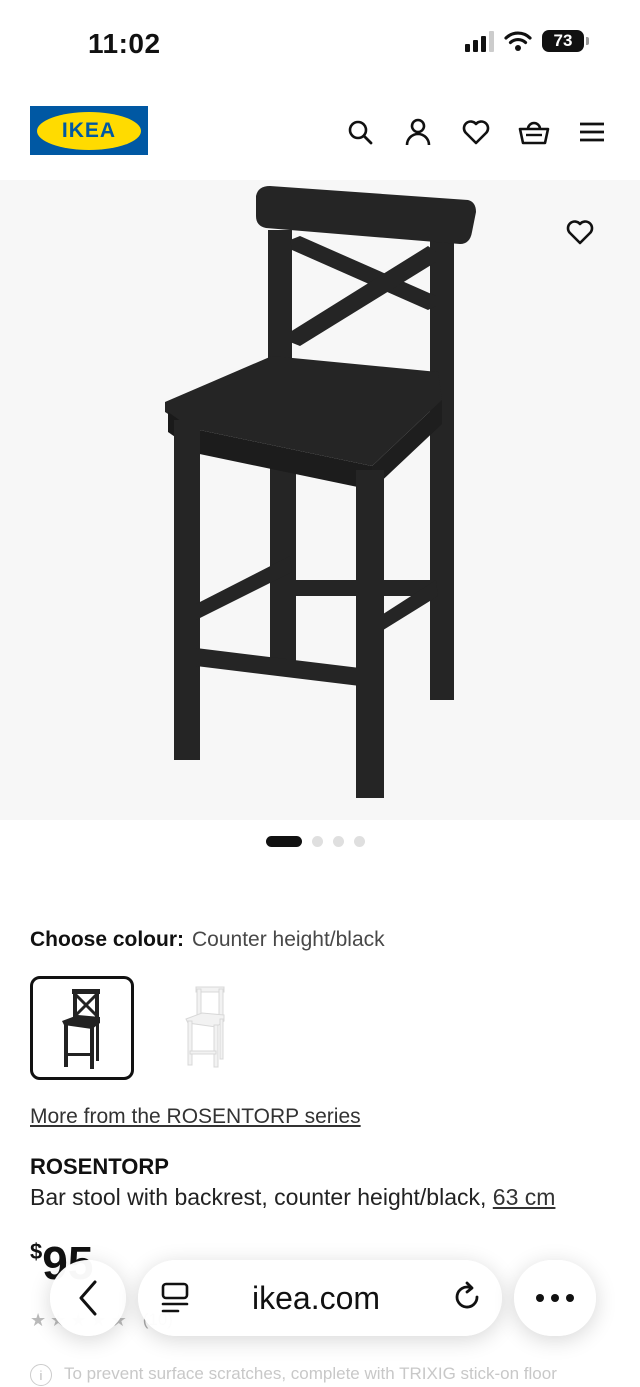  I want to click on colour-swatch-white, so click(206, 1026).